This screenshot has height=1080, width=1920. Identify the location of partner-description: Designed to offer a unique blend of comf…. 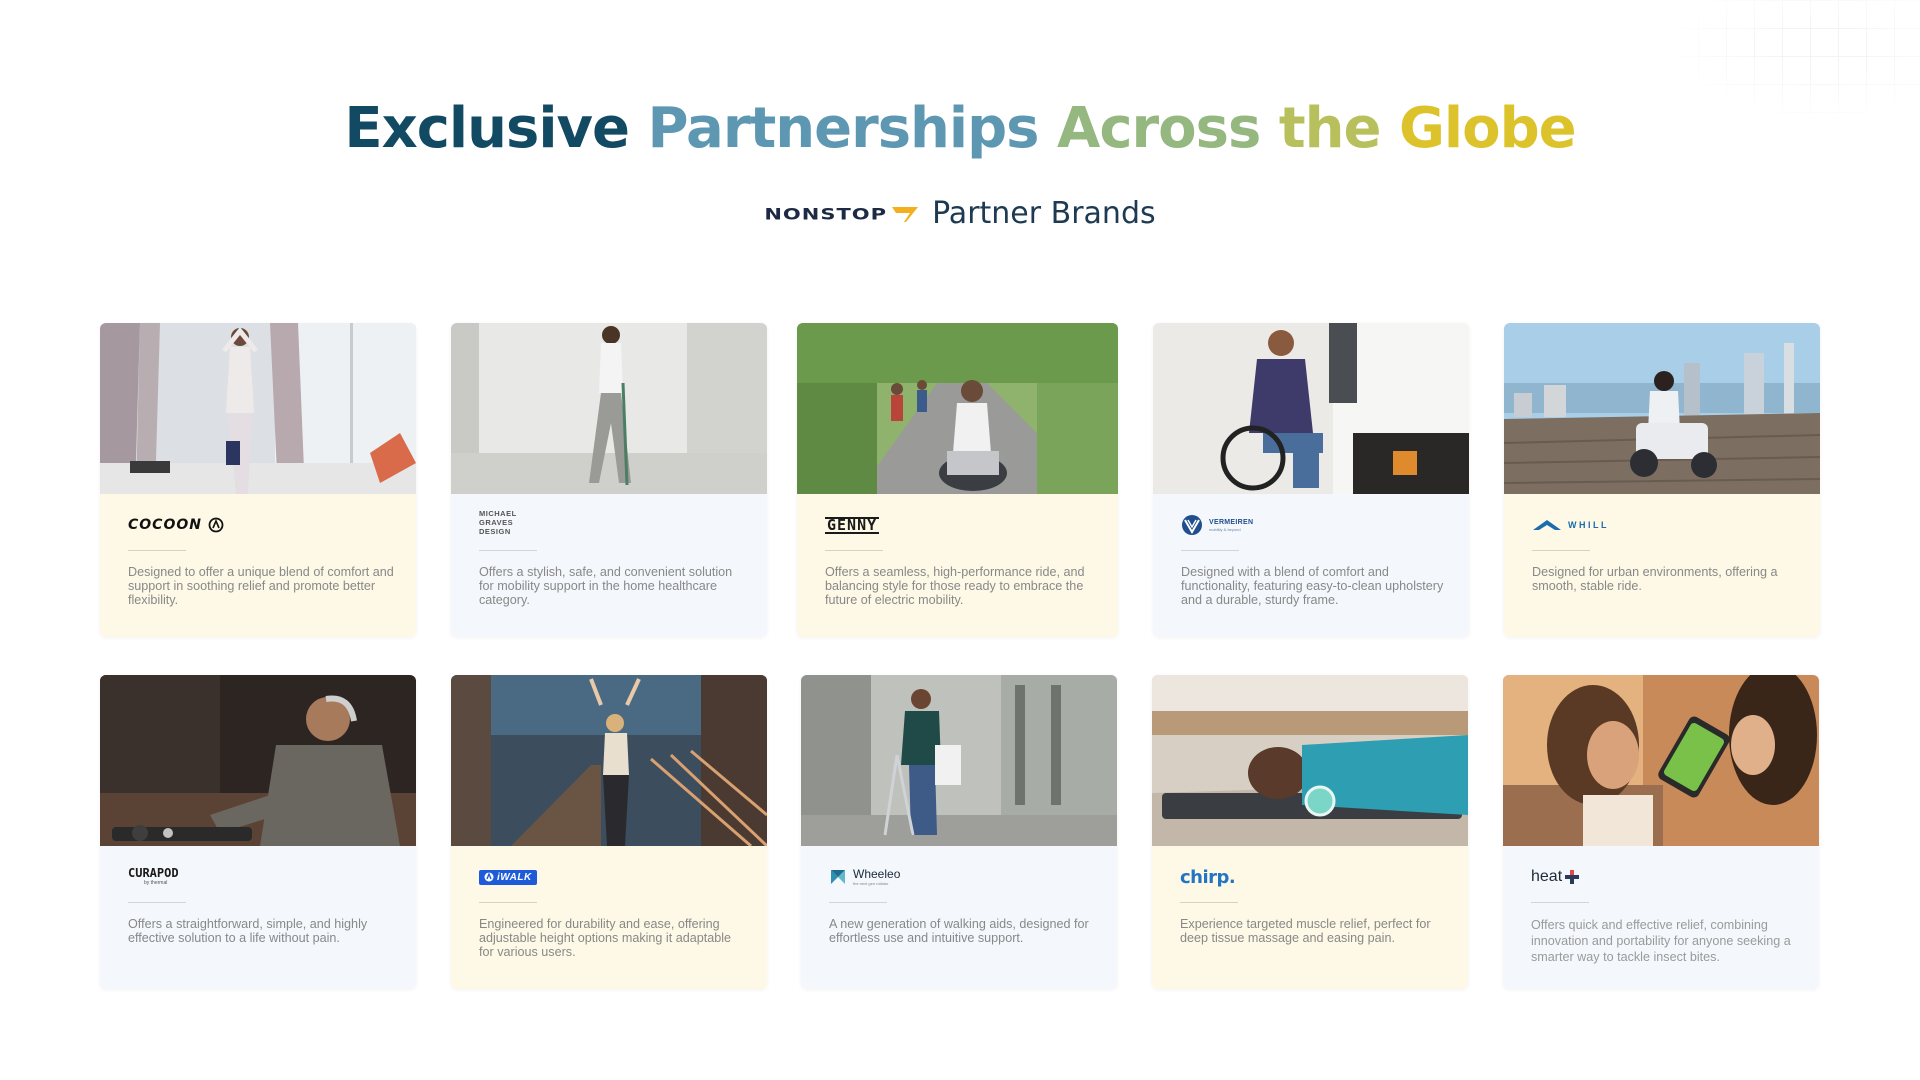
(261, 586).